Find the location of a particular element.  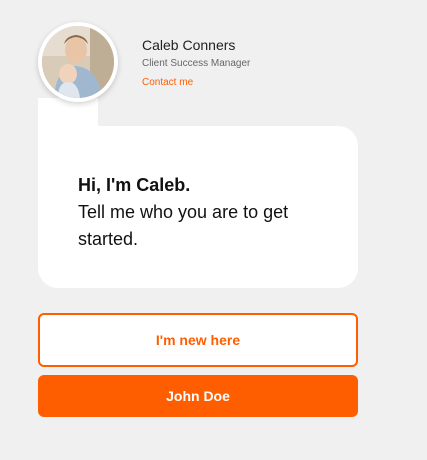

agent-avatar is located at coordinates (78, 62).